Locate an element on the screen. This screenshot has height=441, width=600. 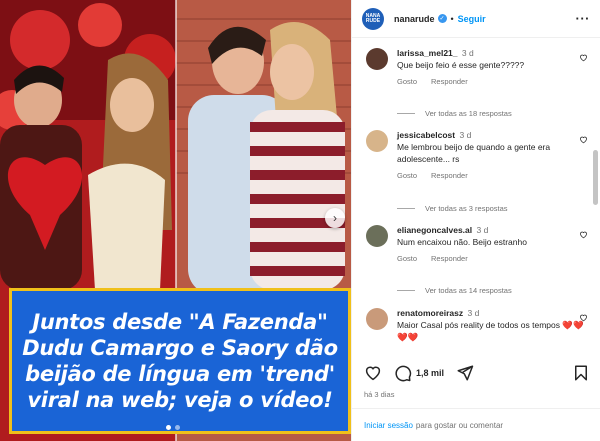
view-replies-link: Ver todas as 18 respostas is located at coordinates (454, 113).